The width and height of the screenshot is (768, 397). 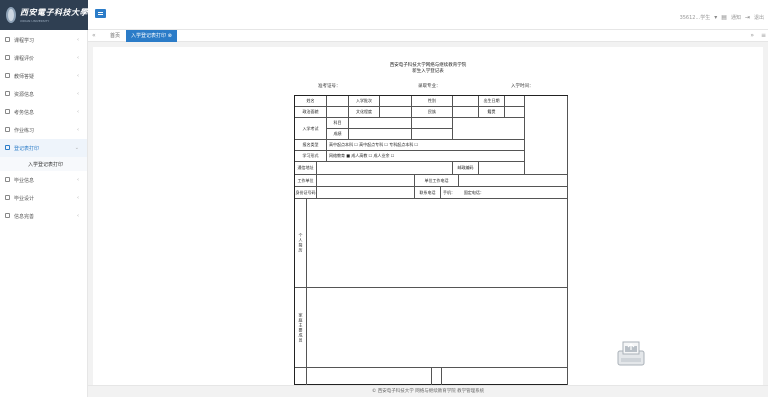 What do you see at coordinates (338, 134) in the screenshot?
I see `label-score: 成绩` at bounding box center [338, 134].